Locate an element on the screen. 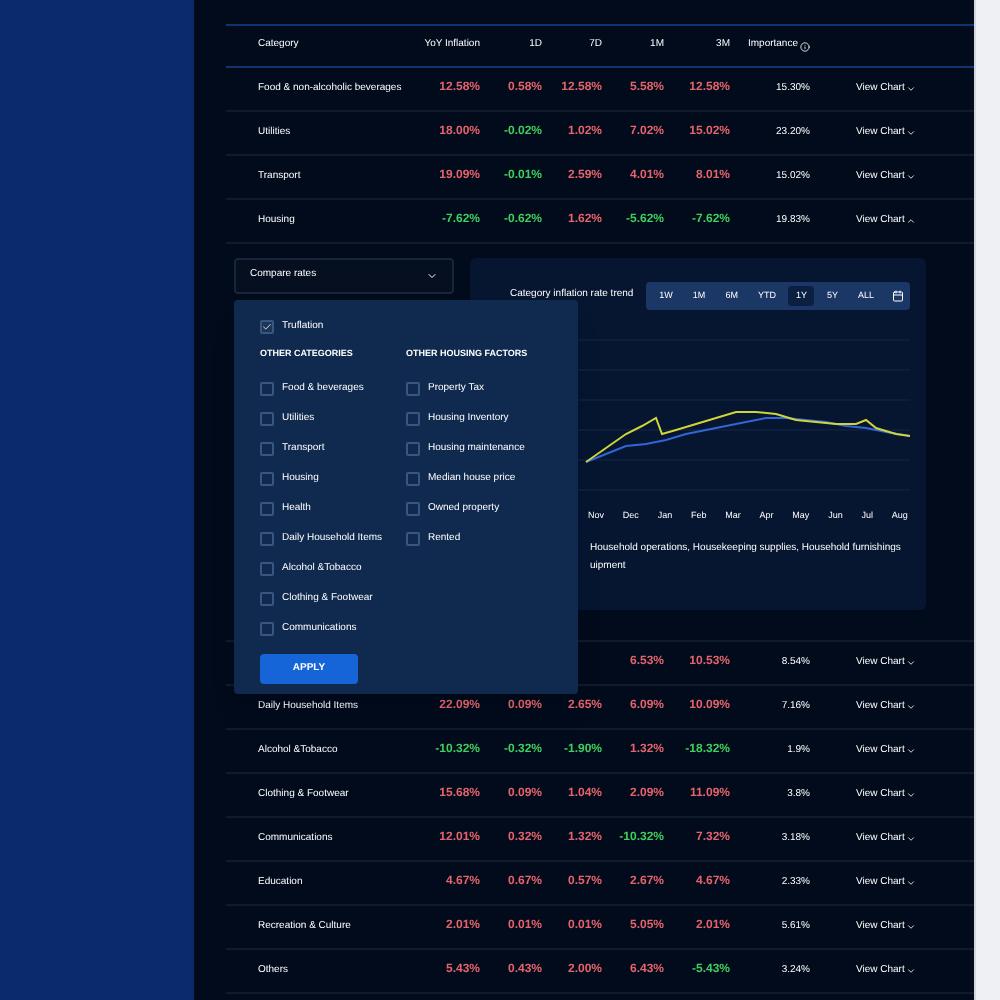 The image size is (1000, 1000). check-icon is located at coordinates (267, 327).